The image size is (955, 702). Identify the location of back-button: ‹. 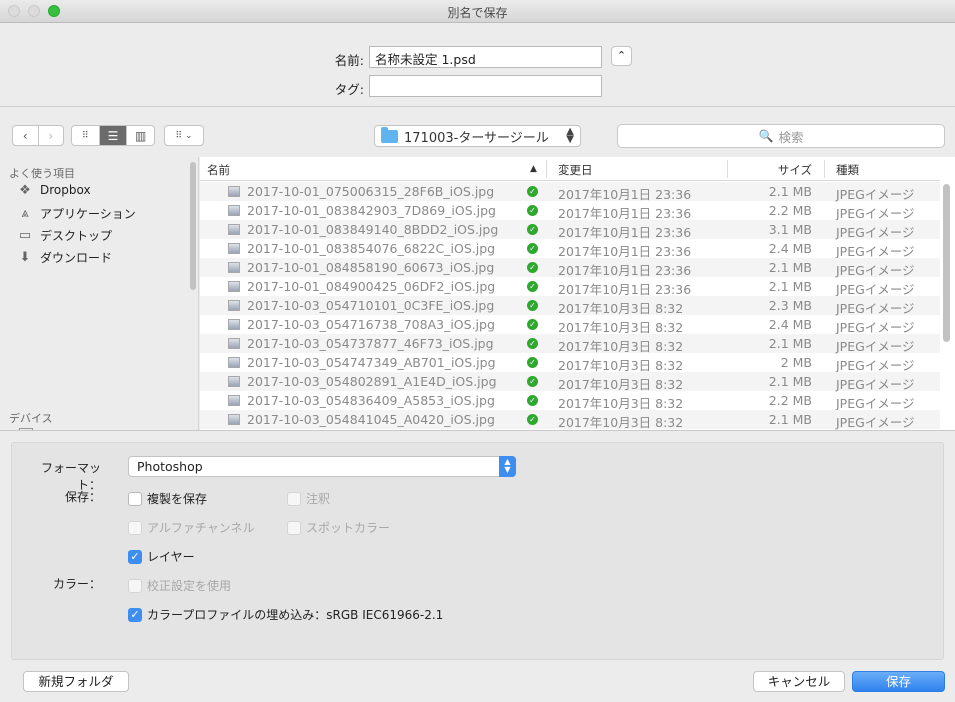
(25, 135).